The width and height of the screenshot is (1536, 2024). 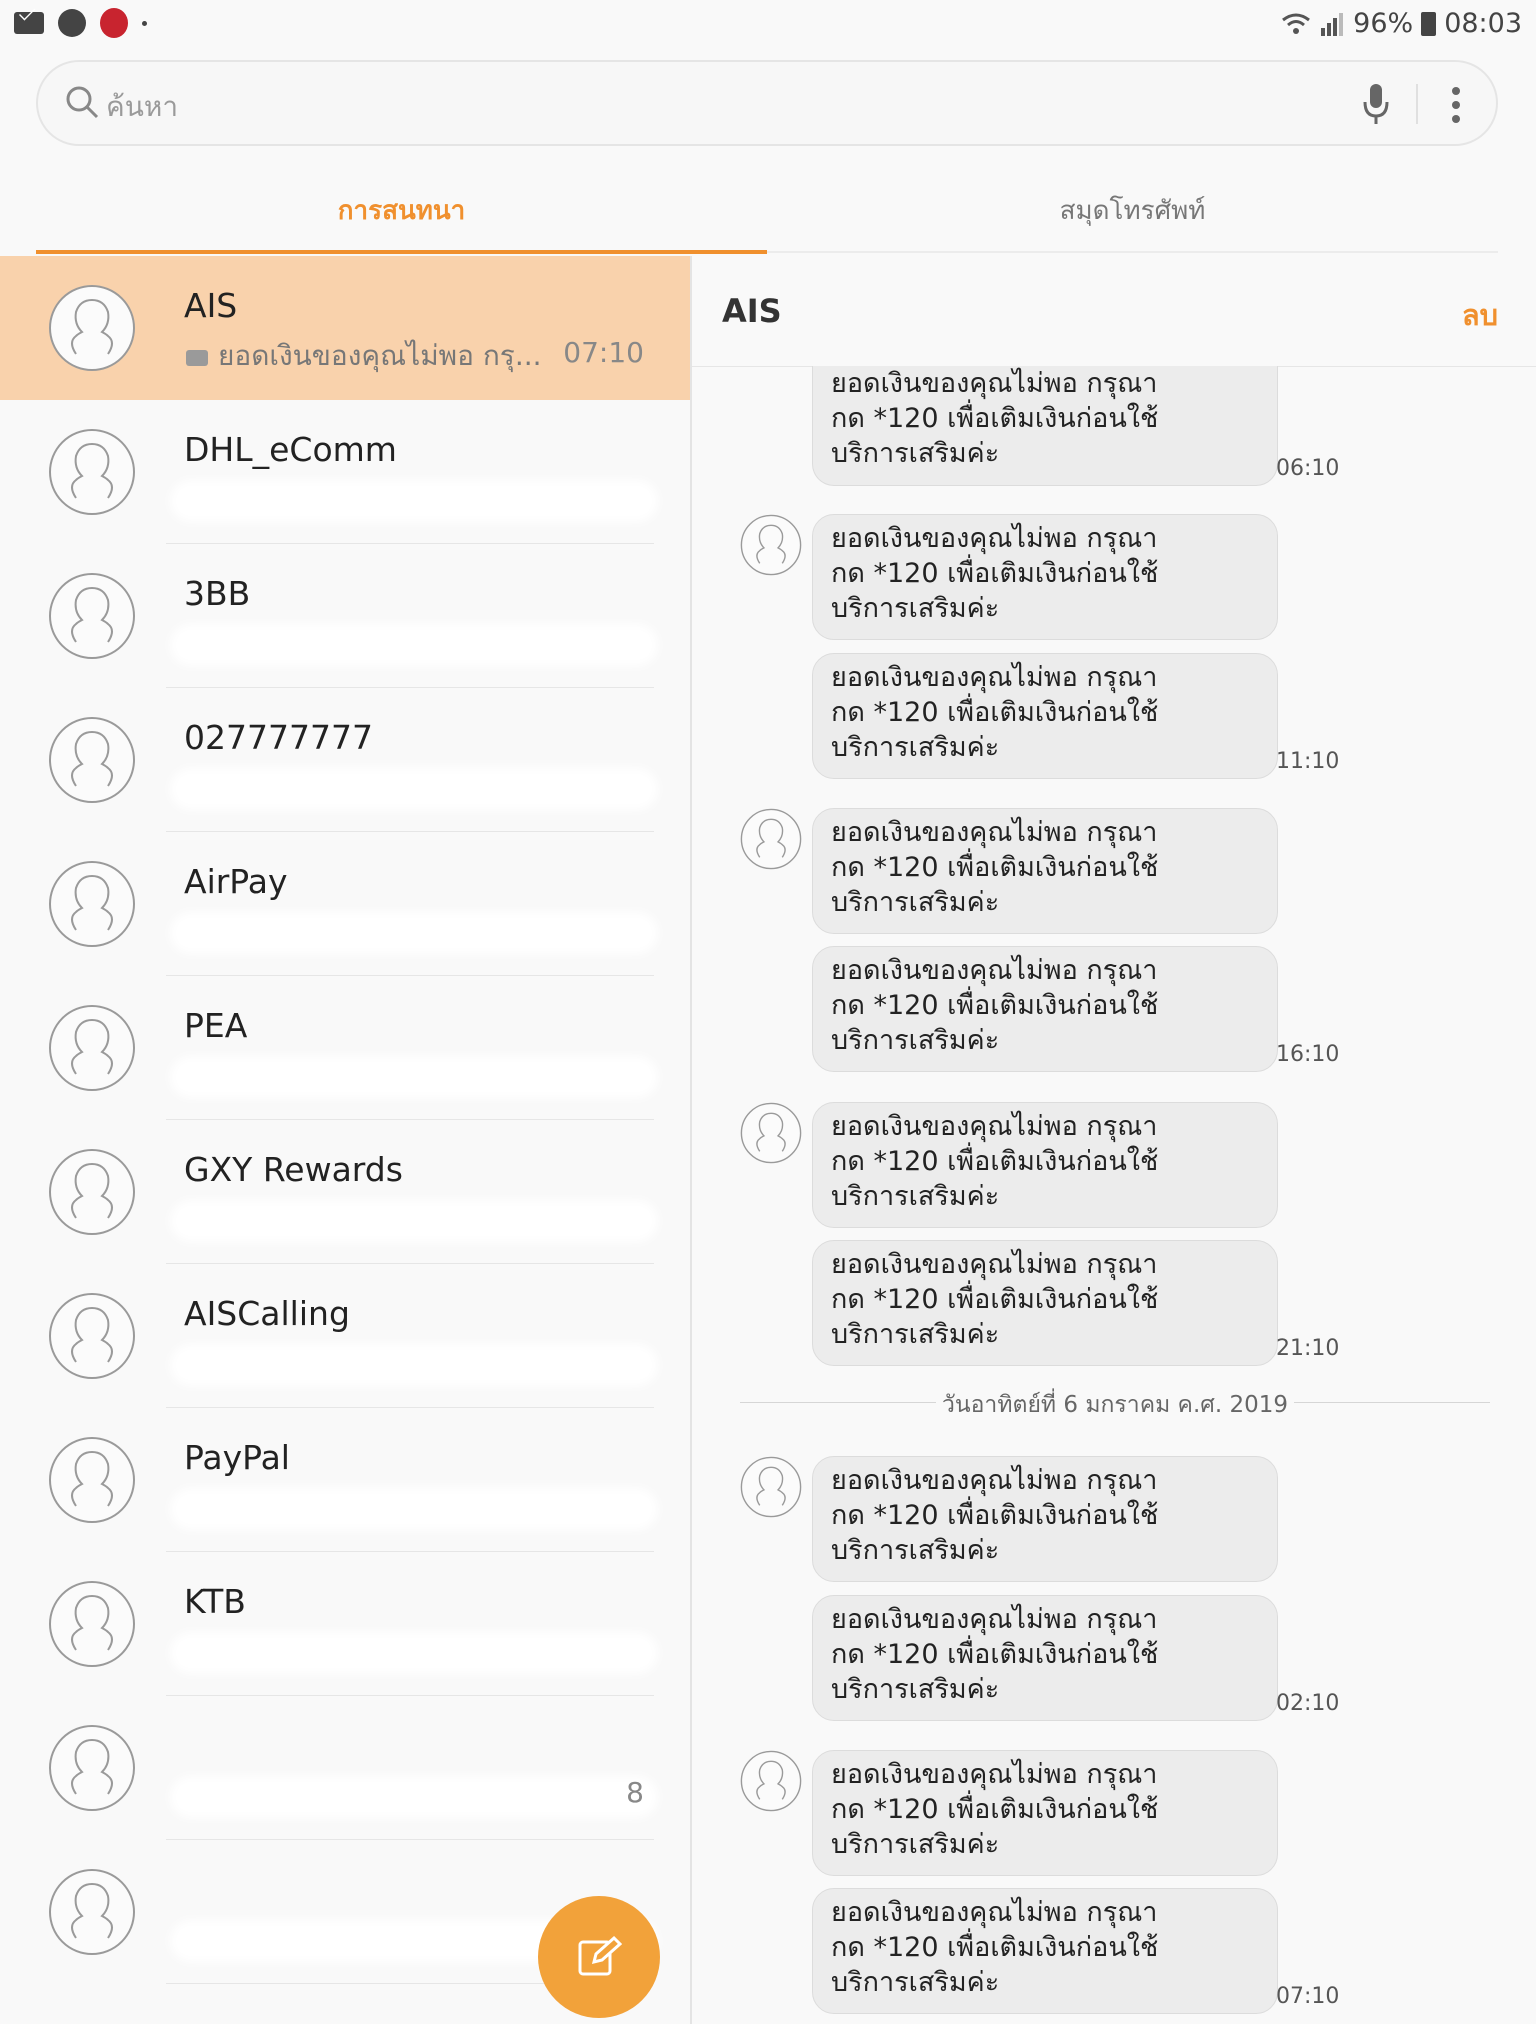 What do you see at coordinates (290, 449) in the screenshot?
I see `conversation-name: DHL_eComm` at bounding box center [290, 449].